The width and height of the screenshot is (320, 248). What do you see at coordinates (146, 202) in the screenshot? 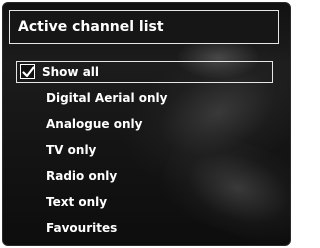
I see `menu-item-text-only: Text only` at bounding box center [146, 202].